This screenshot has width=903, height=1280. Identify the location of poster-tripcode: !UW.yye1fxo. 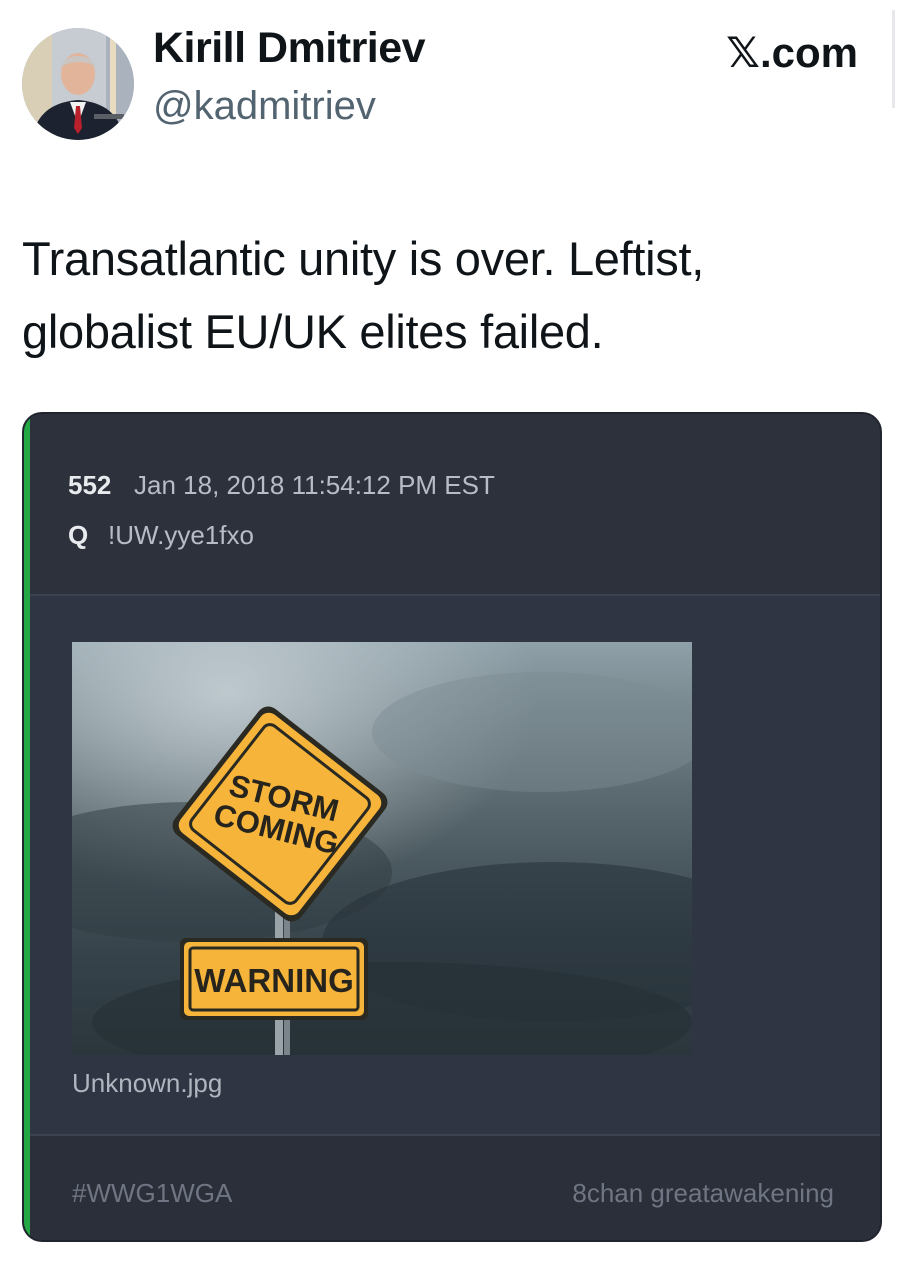
(181, 535).